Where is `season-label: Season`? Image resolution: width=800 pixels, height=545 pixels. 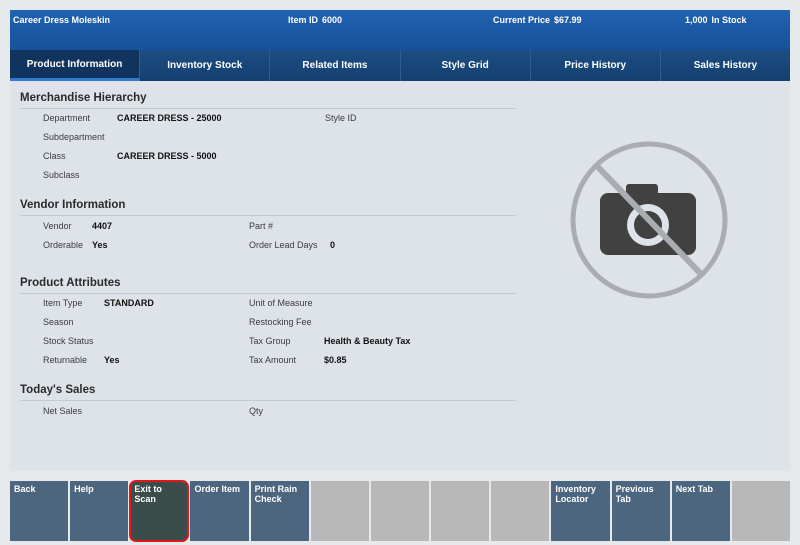 season-label: Season is located at coordinates (58, 322).